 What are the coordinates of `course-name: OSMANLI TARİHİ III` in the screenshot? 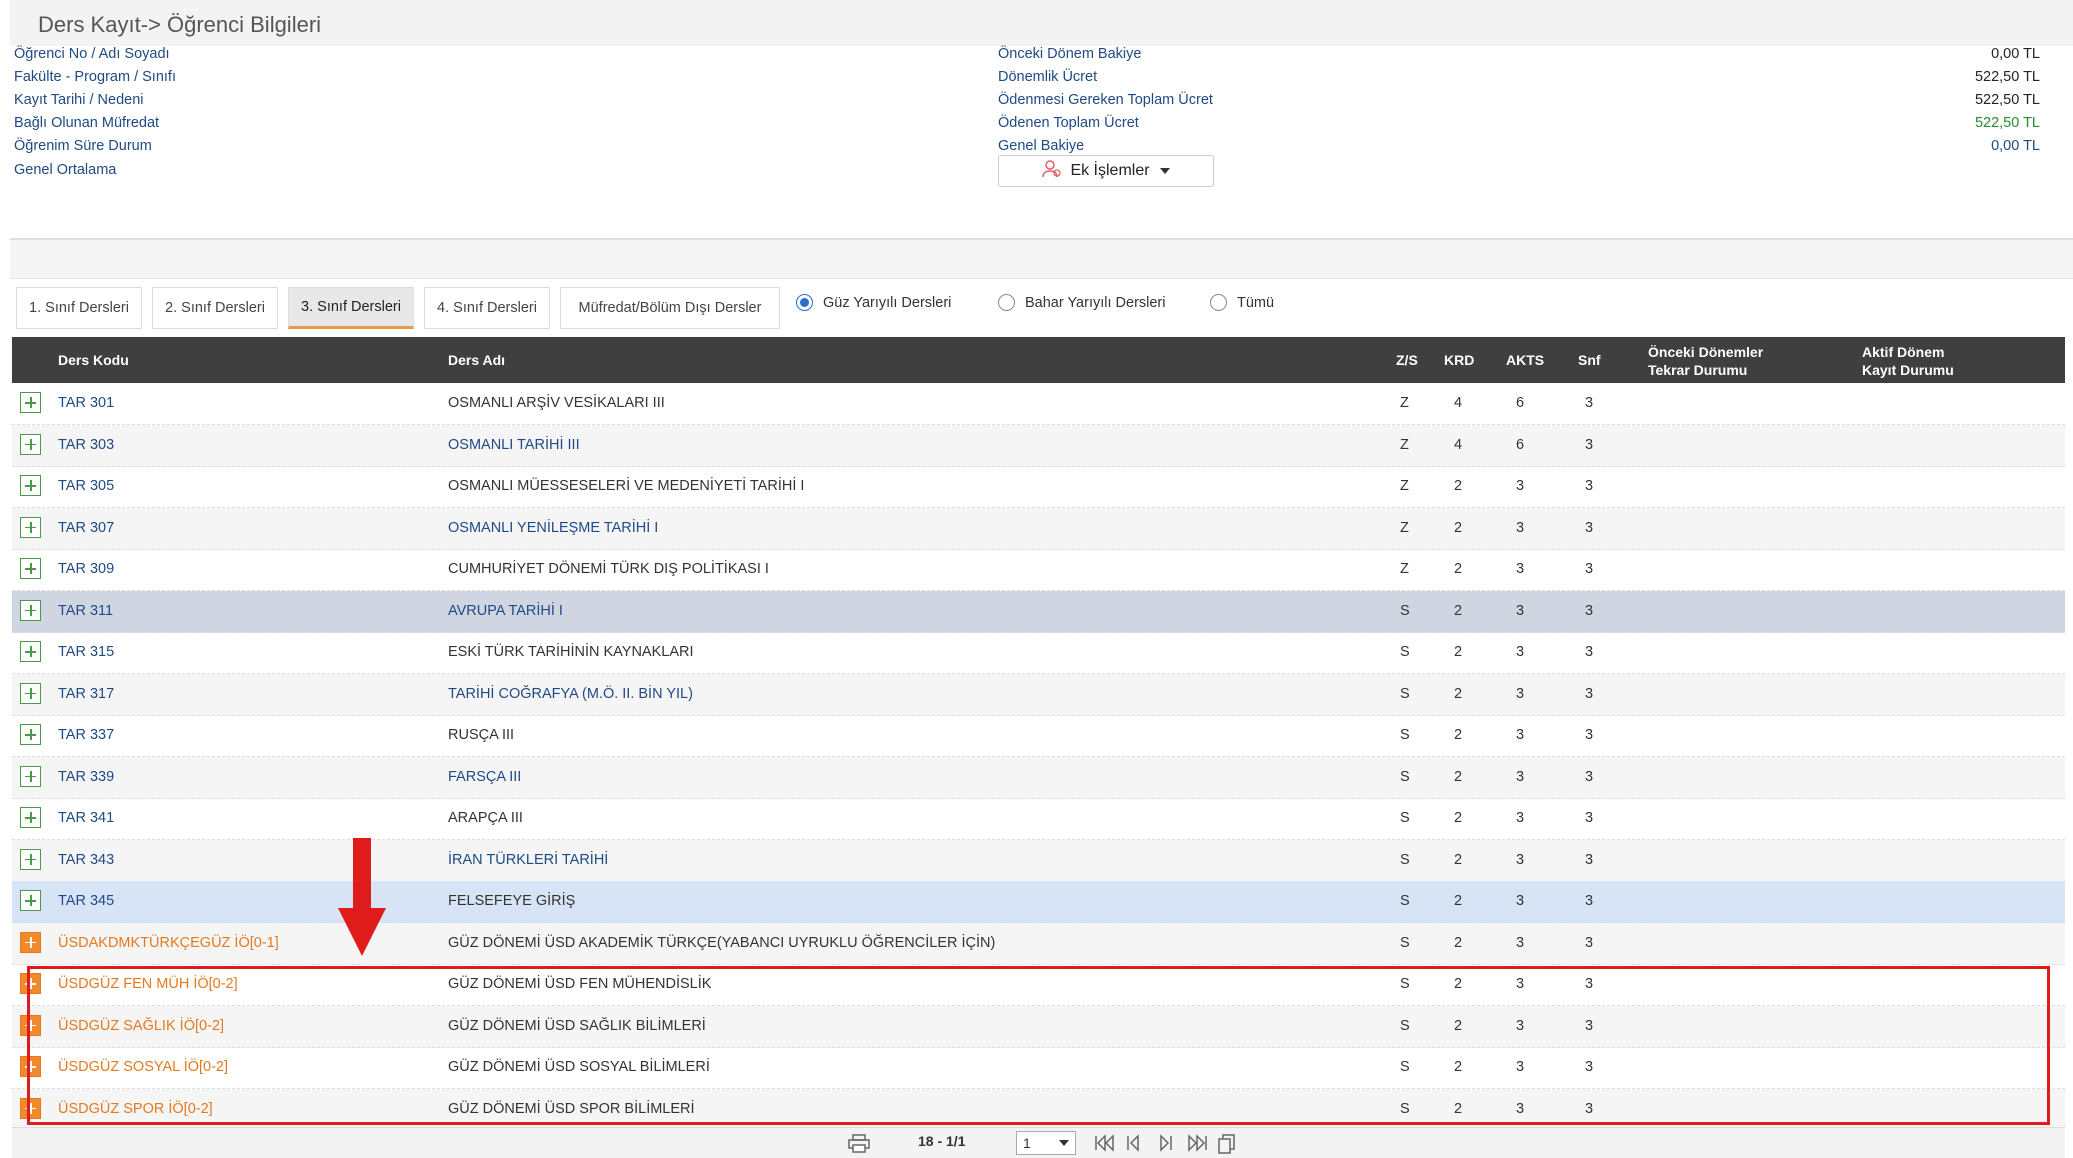 It's located at (514, 445).